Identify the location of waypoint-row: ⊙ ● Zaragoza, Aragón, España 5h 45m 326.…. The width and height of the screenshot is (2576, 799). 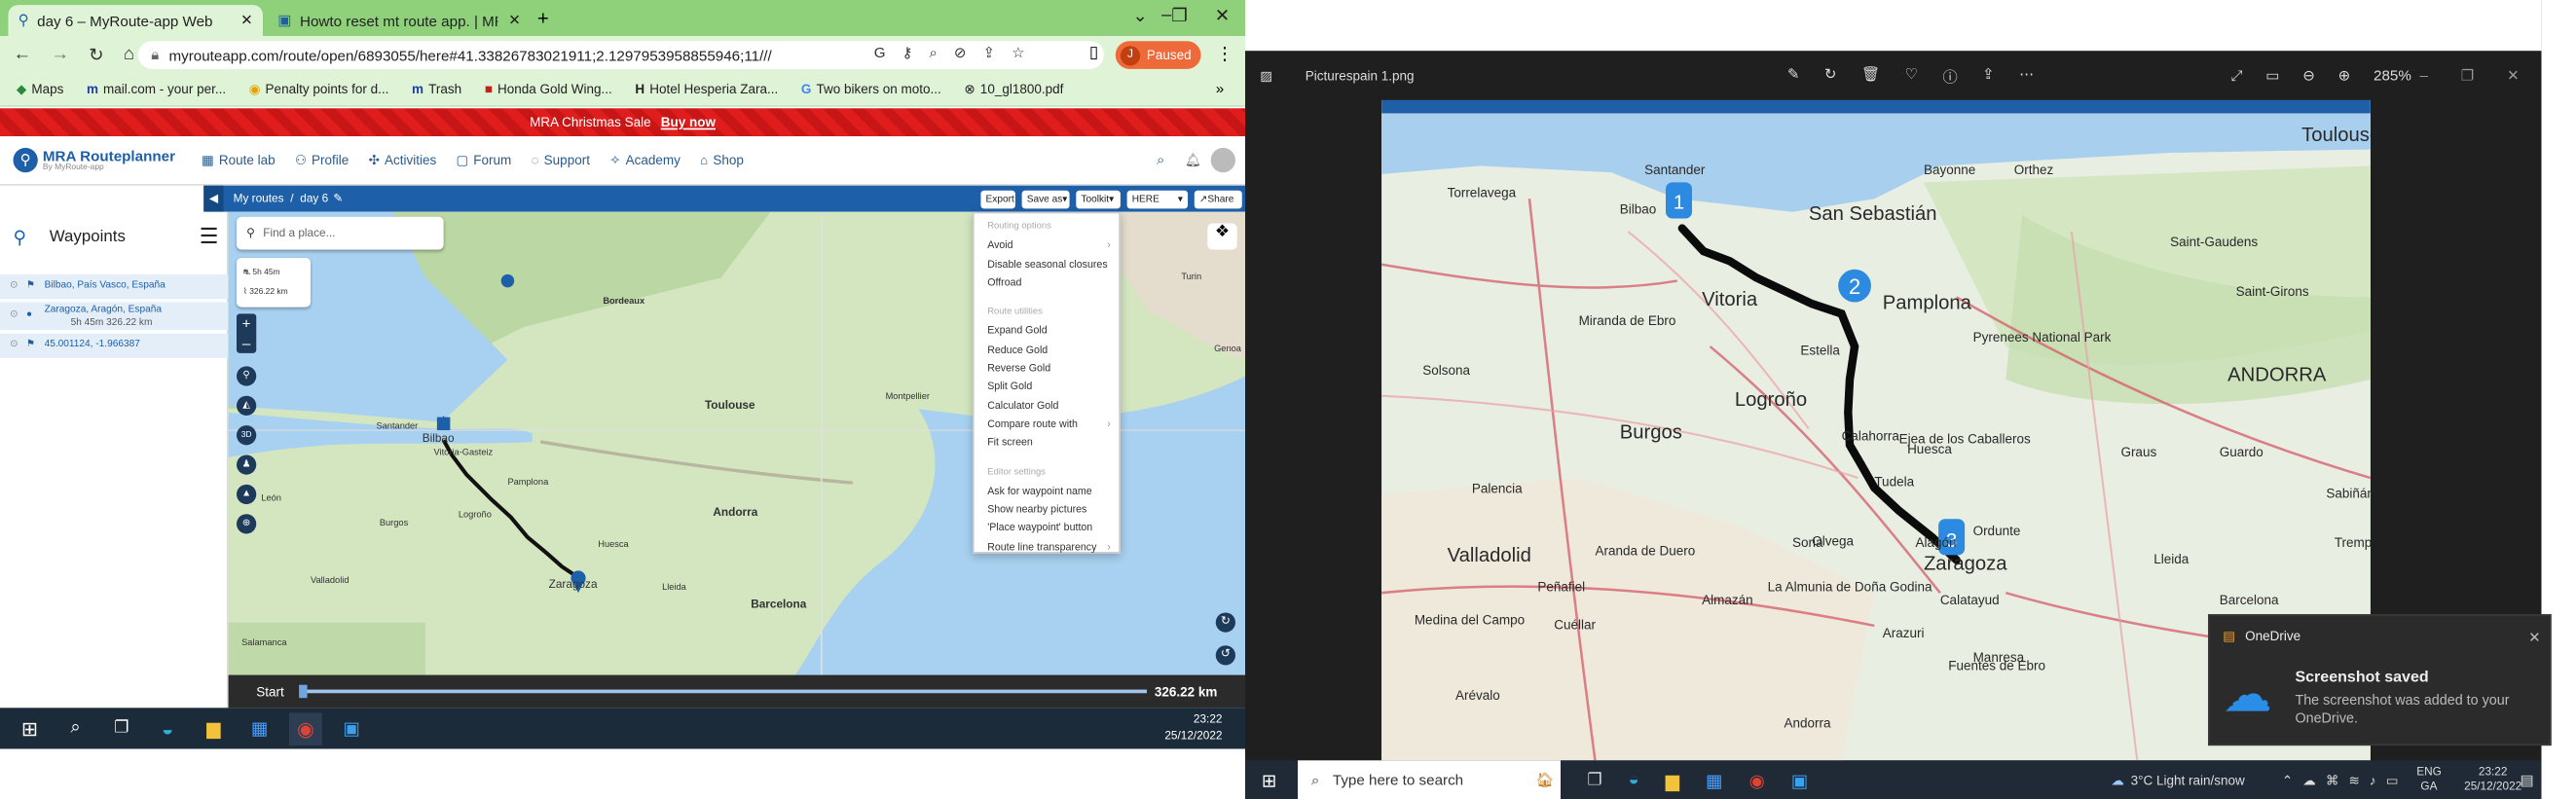
(114, 316).